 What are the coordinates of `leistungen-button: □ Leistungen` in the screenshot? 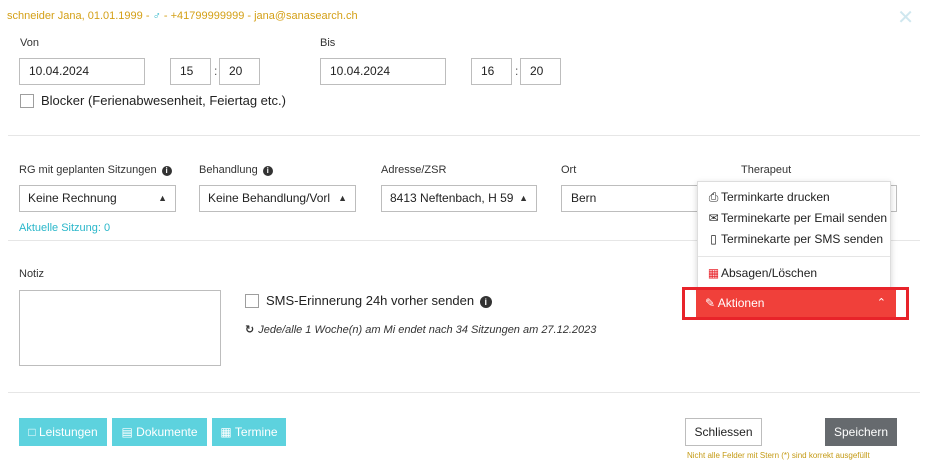 It's located at (63, 432).